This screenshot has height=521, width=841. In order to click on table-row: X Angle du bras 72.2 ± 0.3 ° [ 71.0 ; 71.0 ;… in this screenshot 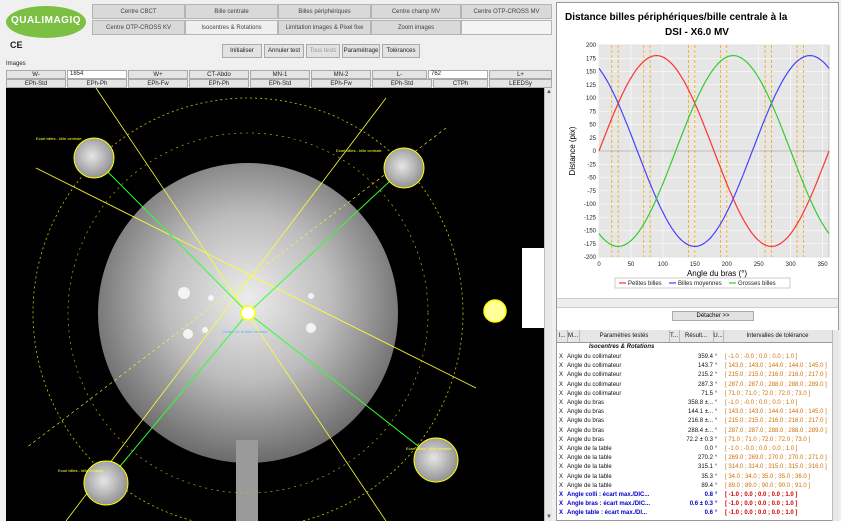, I will do `click(694, 440)`.